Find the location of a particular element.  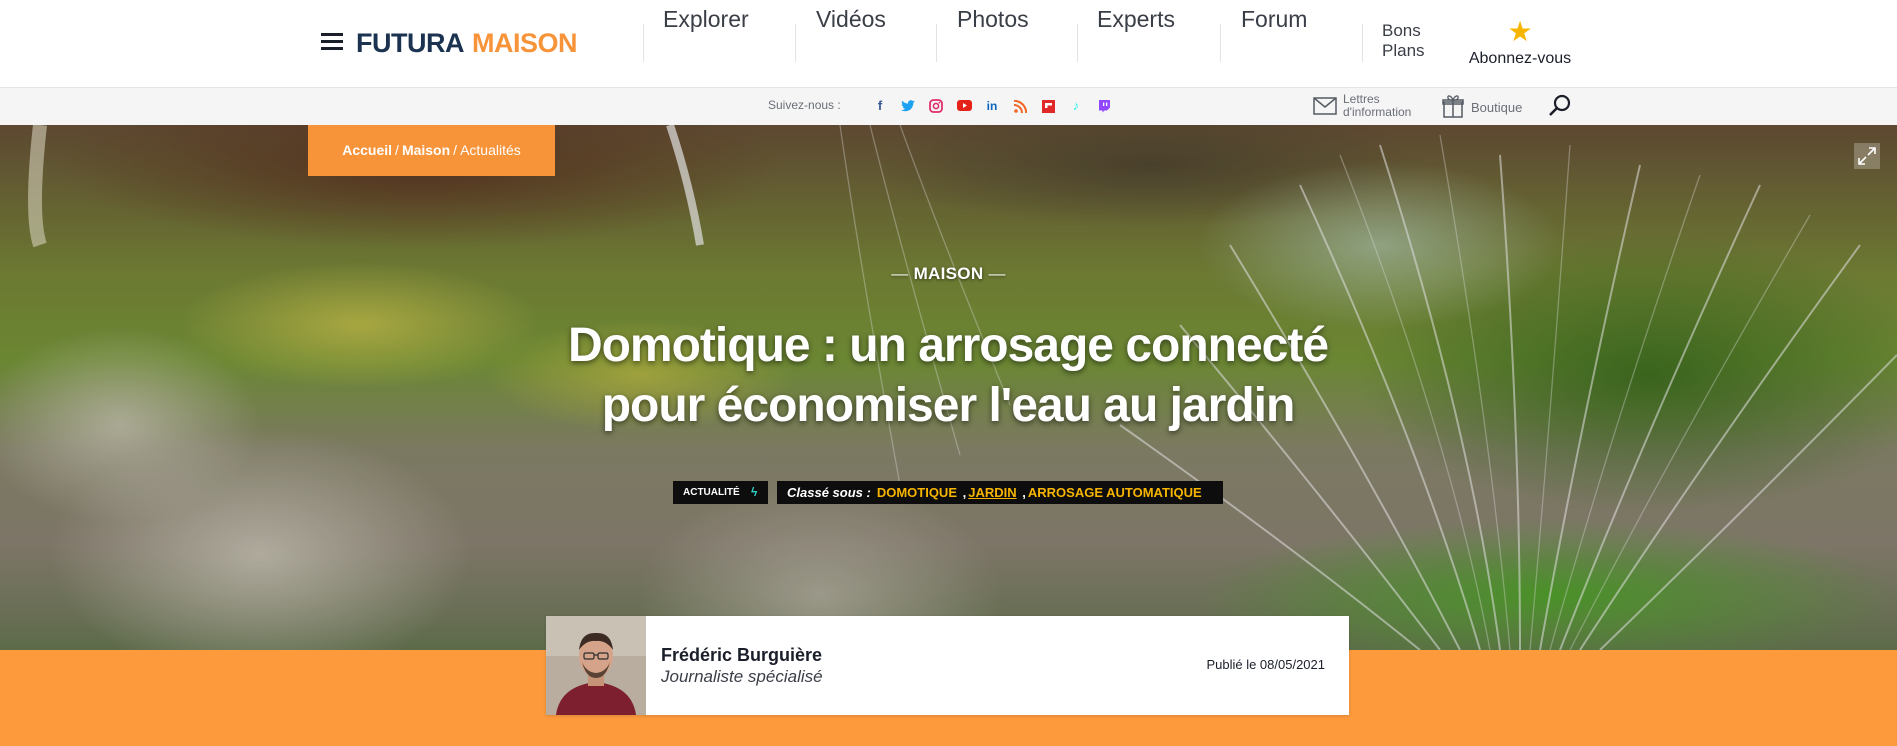

flipboard-icon is located at coordinates (1048, 106).